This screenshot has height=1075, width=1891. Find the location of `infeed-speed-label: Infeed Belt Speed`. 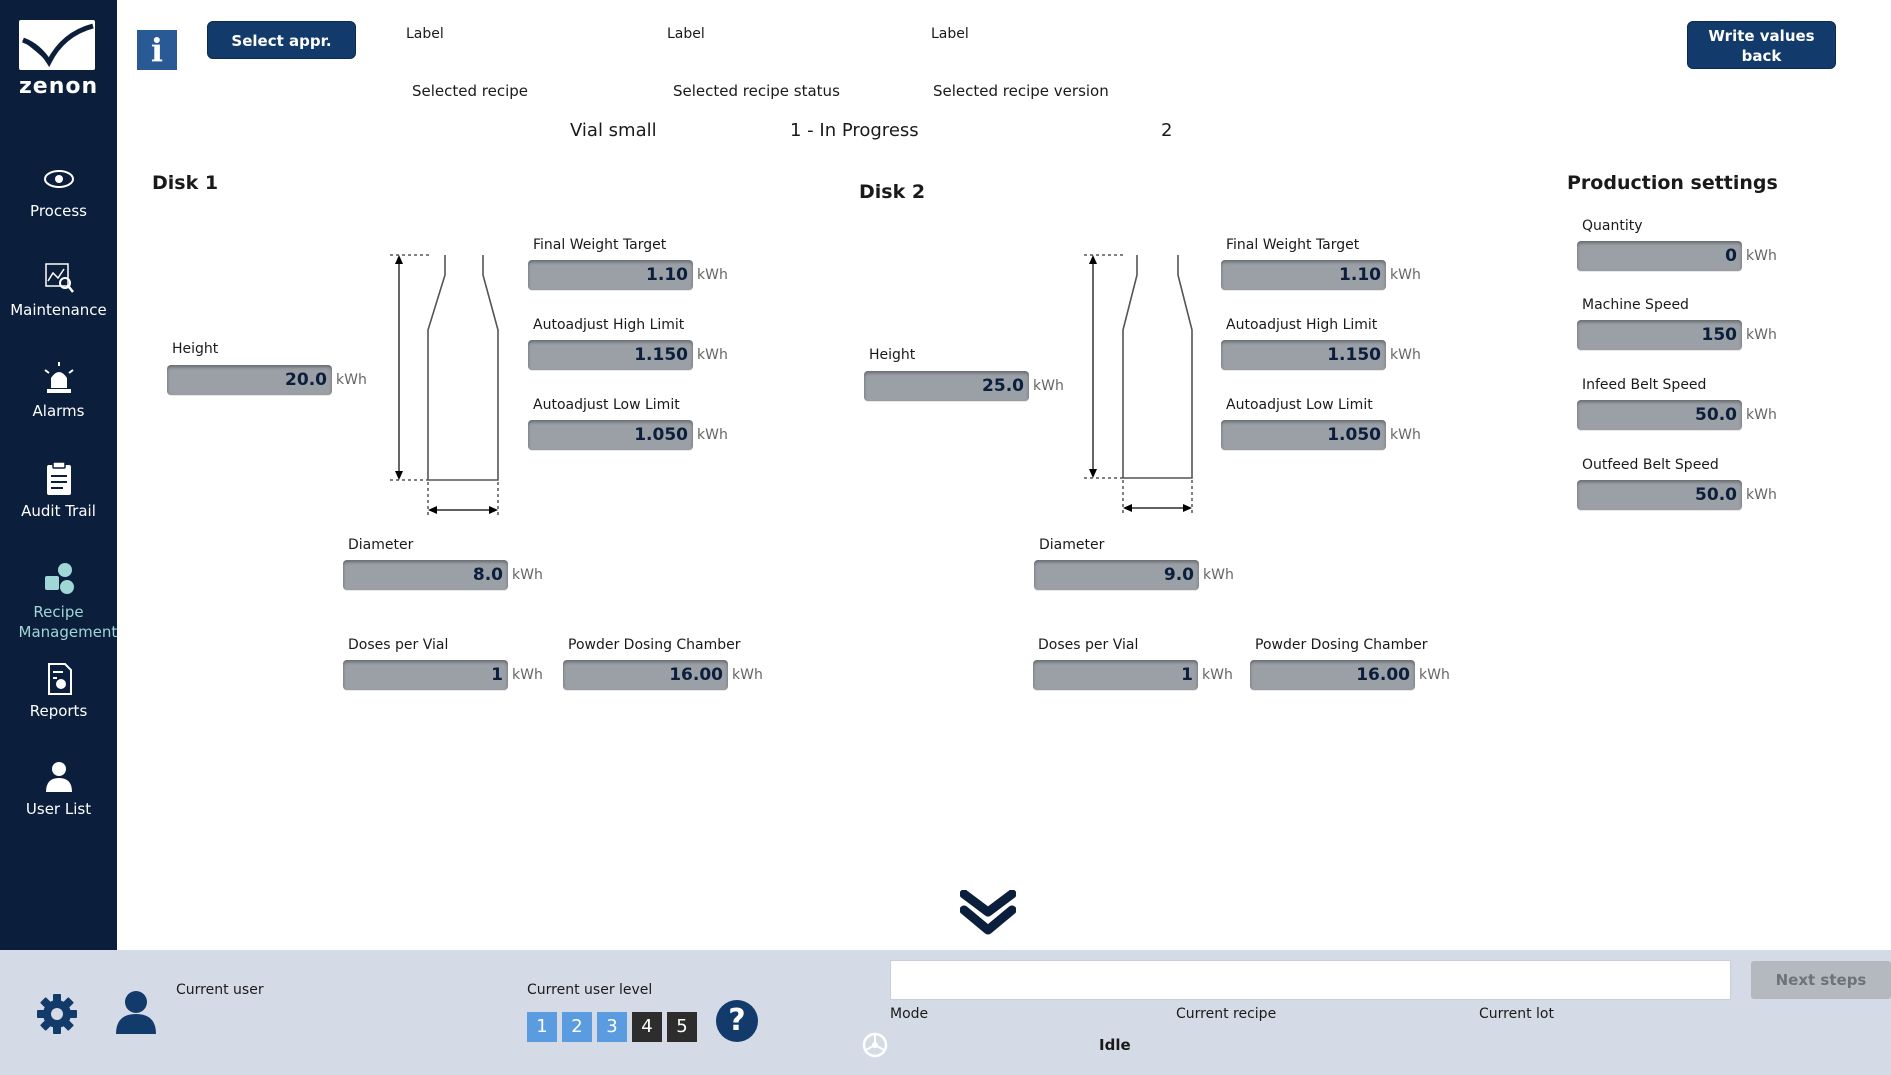

infeed-speed-label: Infeed Belt Speed is located at coordinates (1644, 385).